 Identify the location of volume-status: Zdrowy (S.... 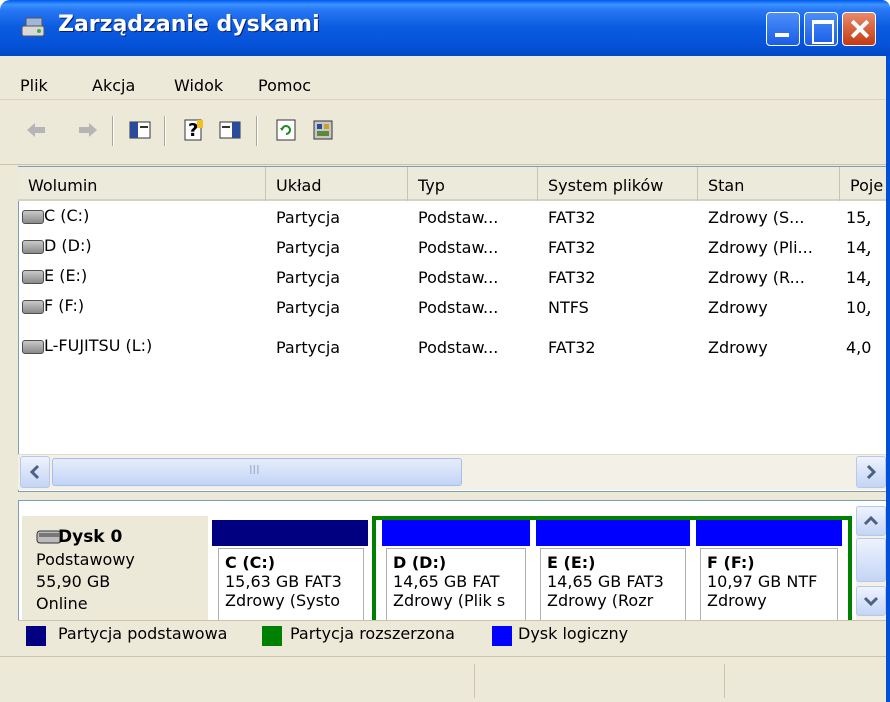
(756, 217).